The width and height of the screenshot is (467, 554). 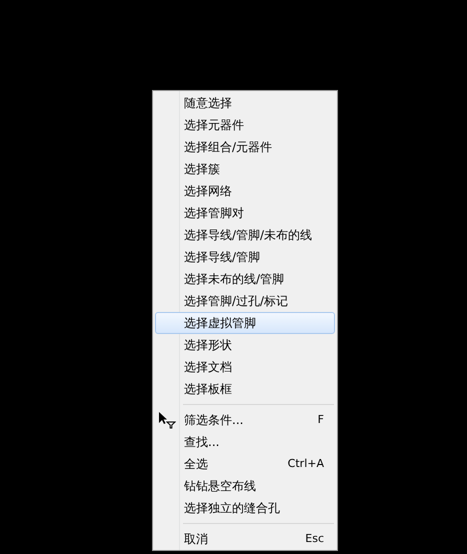 What do you see at coordinates (245, 464) in the screenshot?
I see `menu-item: 全选 Ctrl+A` at bounding box center [245, 464].